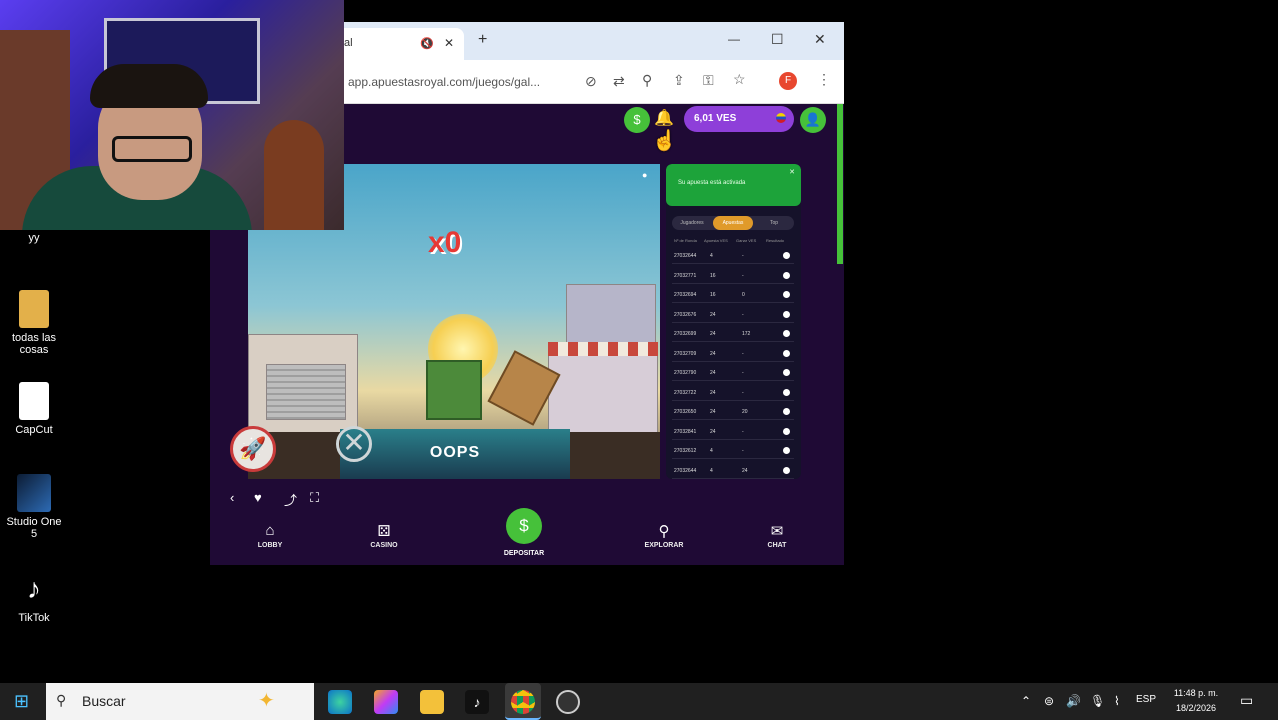 Image resolution: width=1278 pixels, height=720 pixels. I want to click on windows-start-icon: ⊞, so click(21, 701).